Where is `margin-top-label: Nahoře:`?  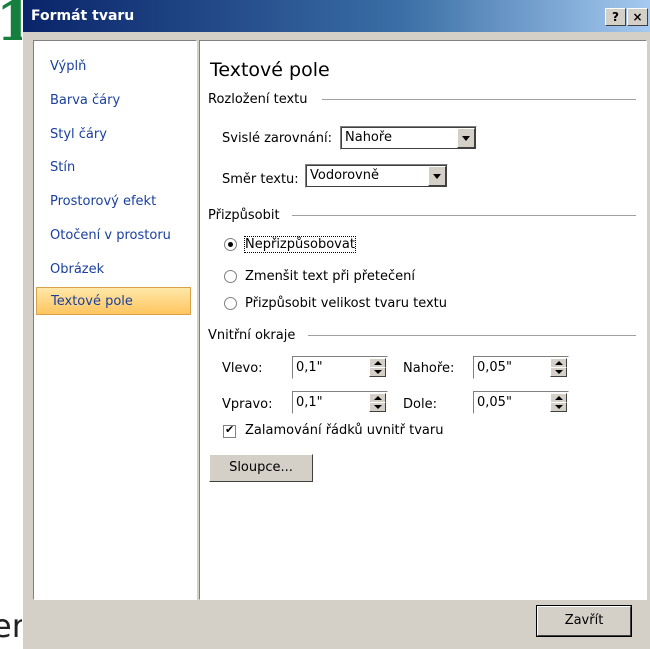
margin-top-label: Nahoře: is located at coordinates (429, 368).